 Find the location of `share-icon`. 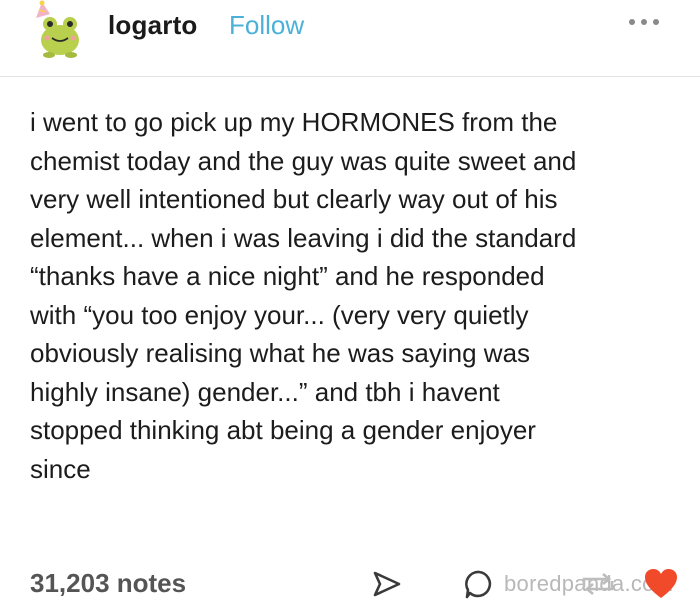

share-icon is located at coordinates (387, 584).